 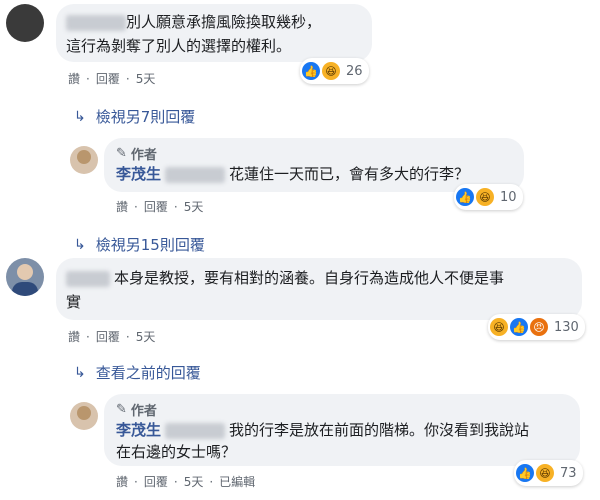 I want to click on reaction-summary: 👍 😆 73, so click(x=548, y=473).